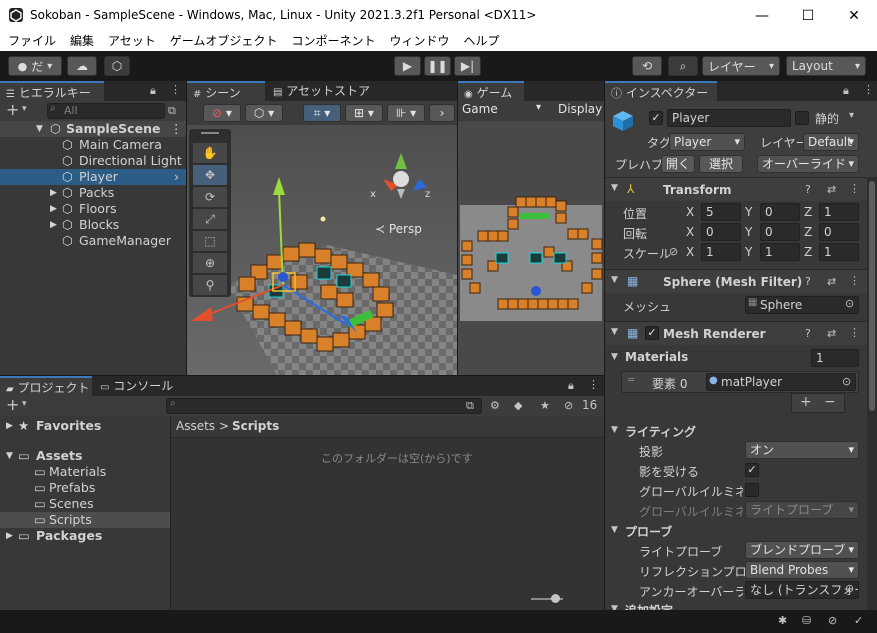 This screenshot has height=633, width=877. What do you see at coordinates (210, 219) in the screenshot?
I see `scale-tool-button: ⤢` at bounding box center [210, 219].